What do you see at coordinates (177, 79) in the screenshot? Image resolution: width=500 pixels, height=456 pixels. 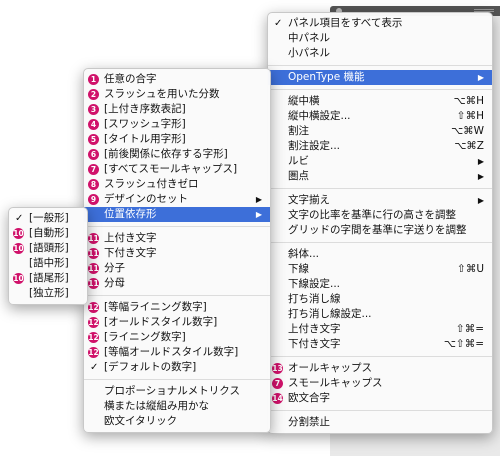 I see `menu-item-discretionary-ligatures: 1 任意の合字` at bounding box center [177, 79].